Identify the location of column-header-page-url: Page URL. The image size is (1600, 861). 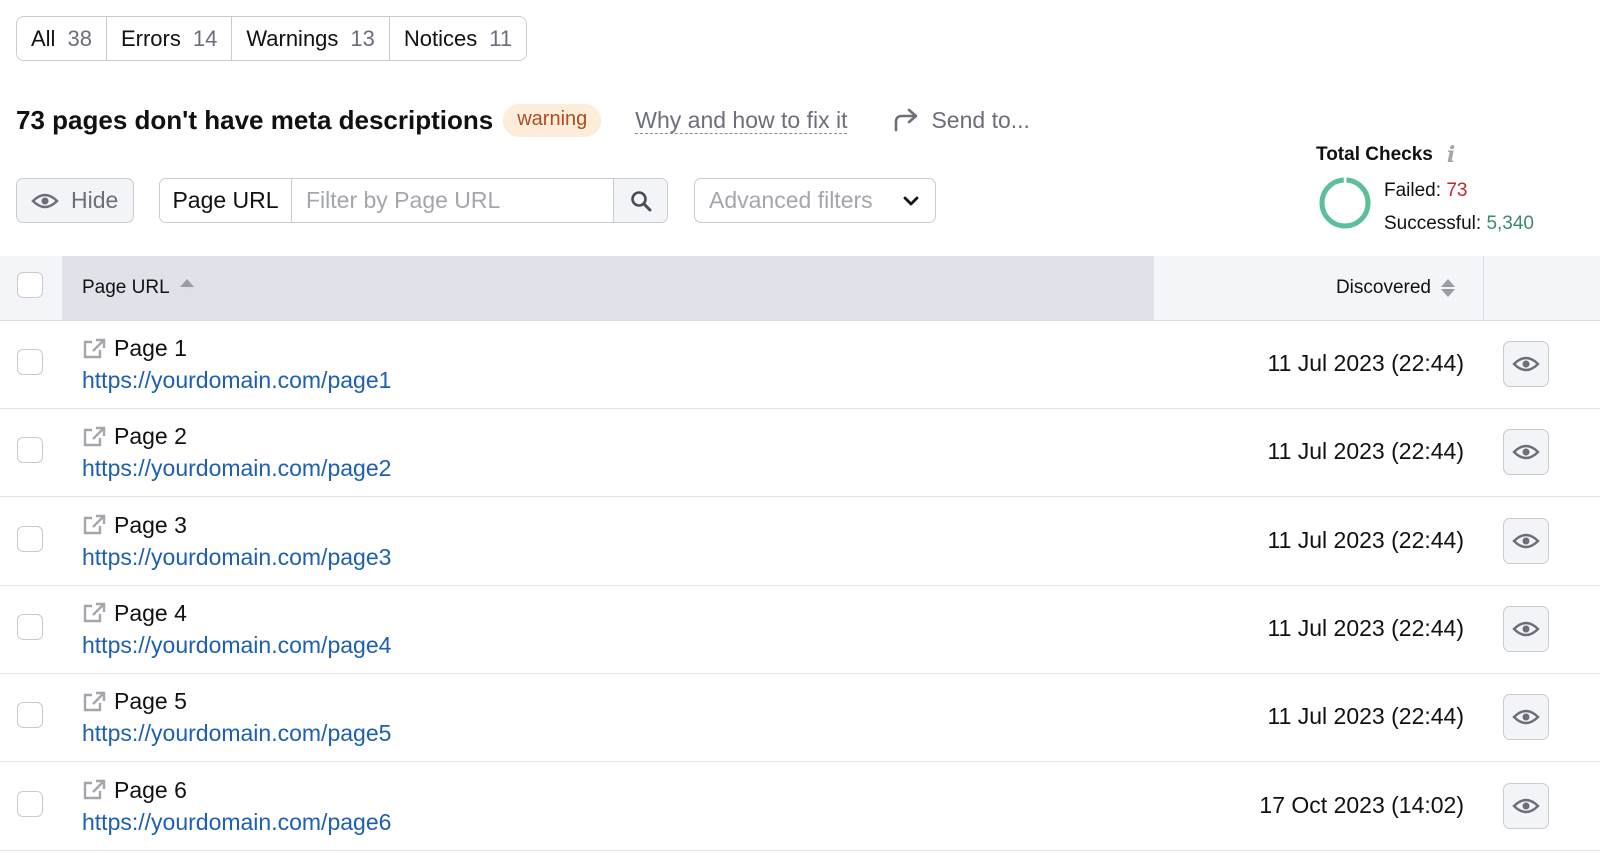
(608, 288).